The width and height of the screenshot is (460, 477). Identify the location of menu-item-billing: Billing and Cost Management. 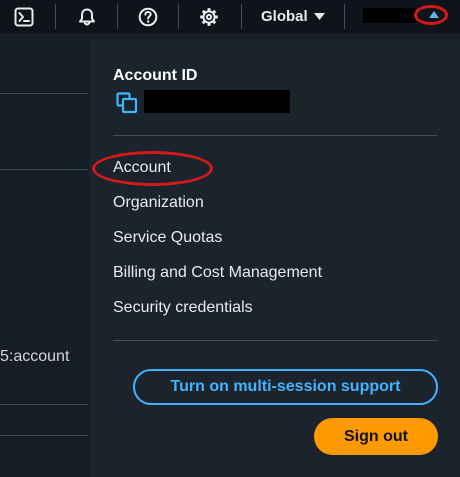
(217, 273).